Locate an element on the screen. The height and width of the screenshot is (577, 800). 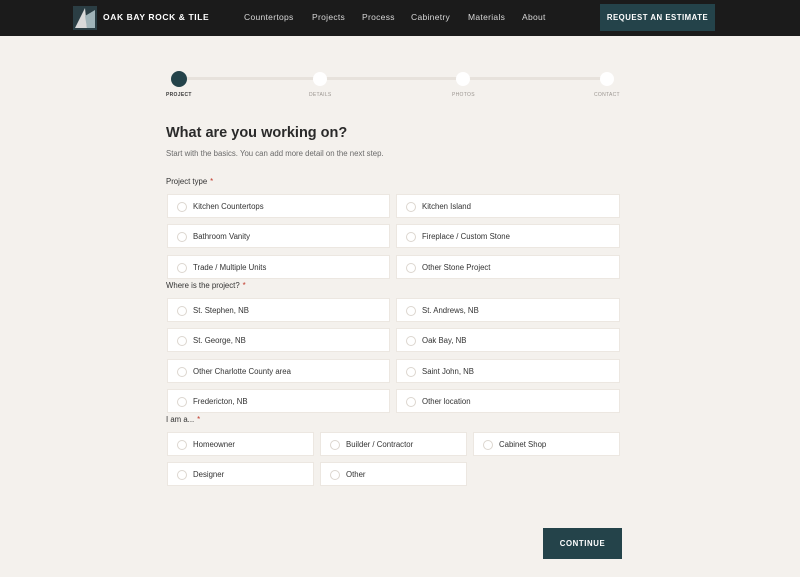
option-cabinet-shop: Cabinet Shop is located at coordinates (546, 444).